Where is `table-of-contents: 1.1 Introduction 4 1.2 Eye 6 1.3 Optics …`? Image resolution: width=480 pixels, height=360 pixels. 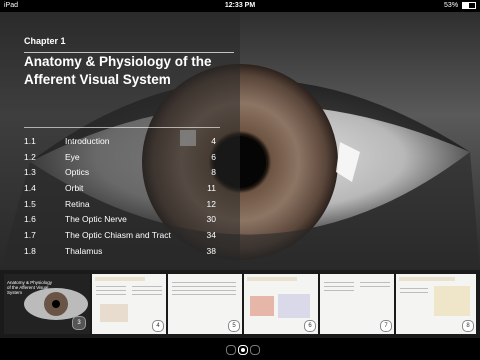 table-of-contents: 1.1 Introduction 4 1.2 Eye 6 1.3 Optics … is located at coordinates (122, 197).